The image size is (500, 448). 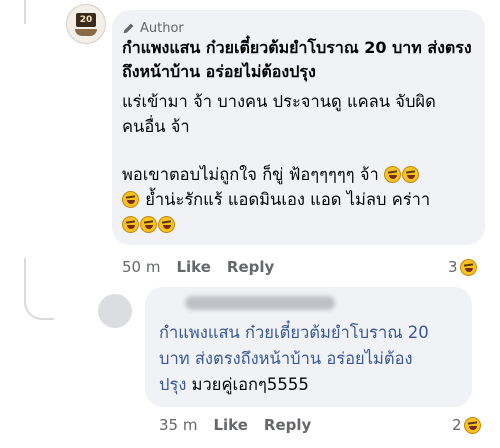 I want to click on page-logo: 20, so click(x=86, y=20).